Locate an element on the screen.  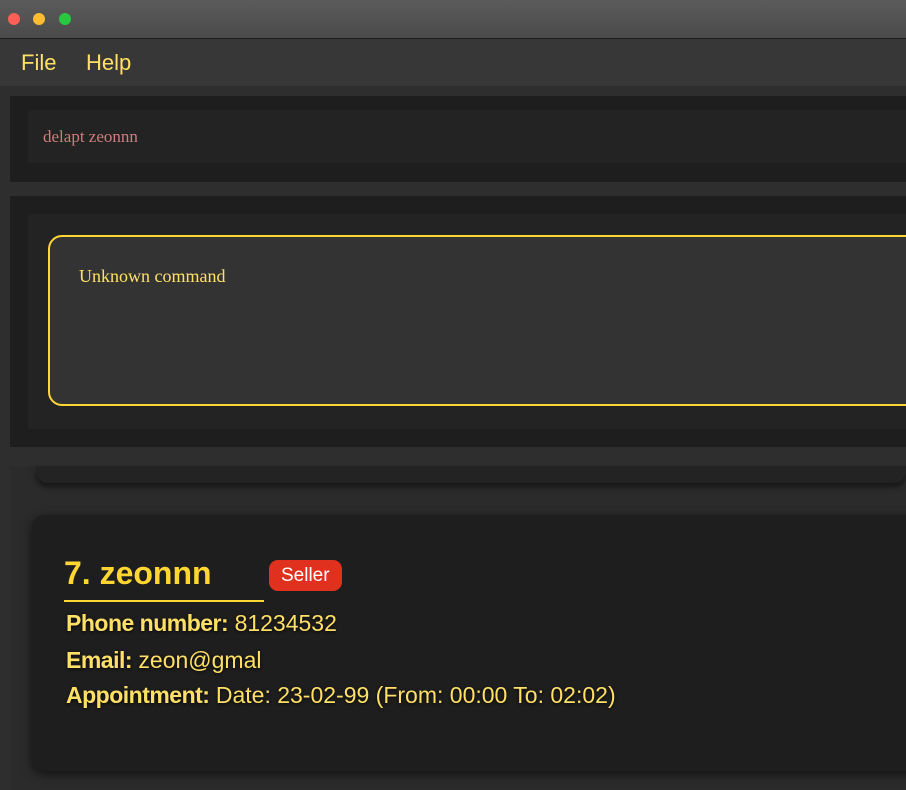
result-message: Unknown command is located at coordinates (152, 276).